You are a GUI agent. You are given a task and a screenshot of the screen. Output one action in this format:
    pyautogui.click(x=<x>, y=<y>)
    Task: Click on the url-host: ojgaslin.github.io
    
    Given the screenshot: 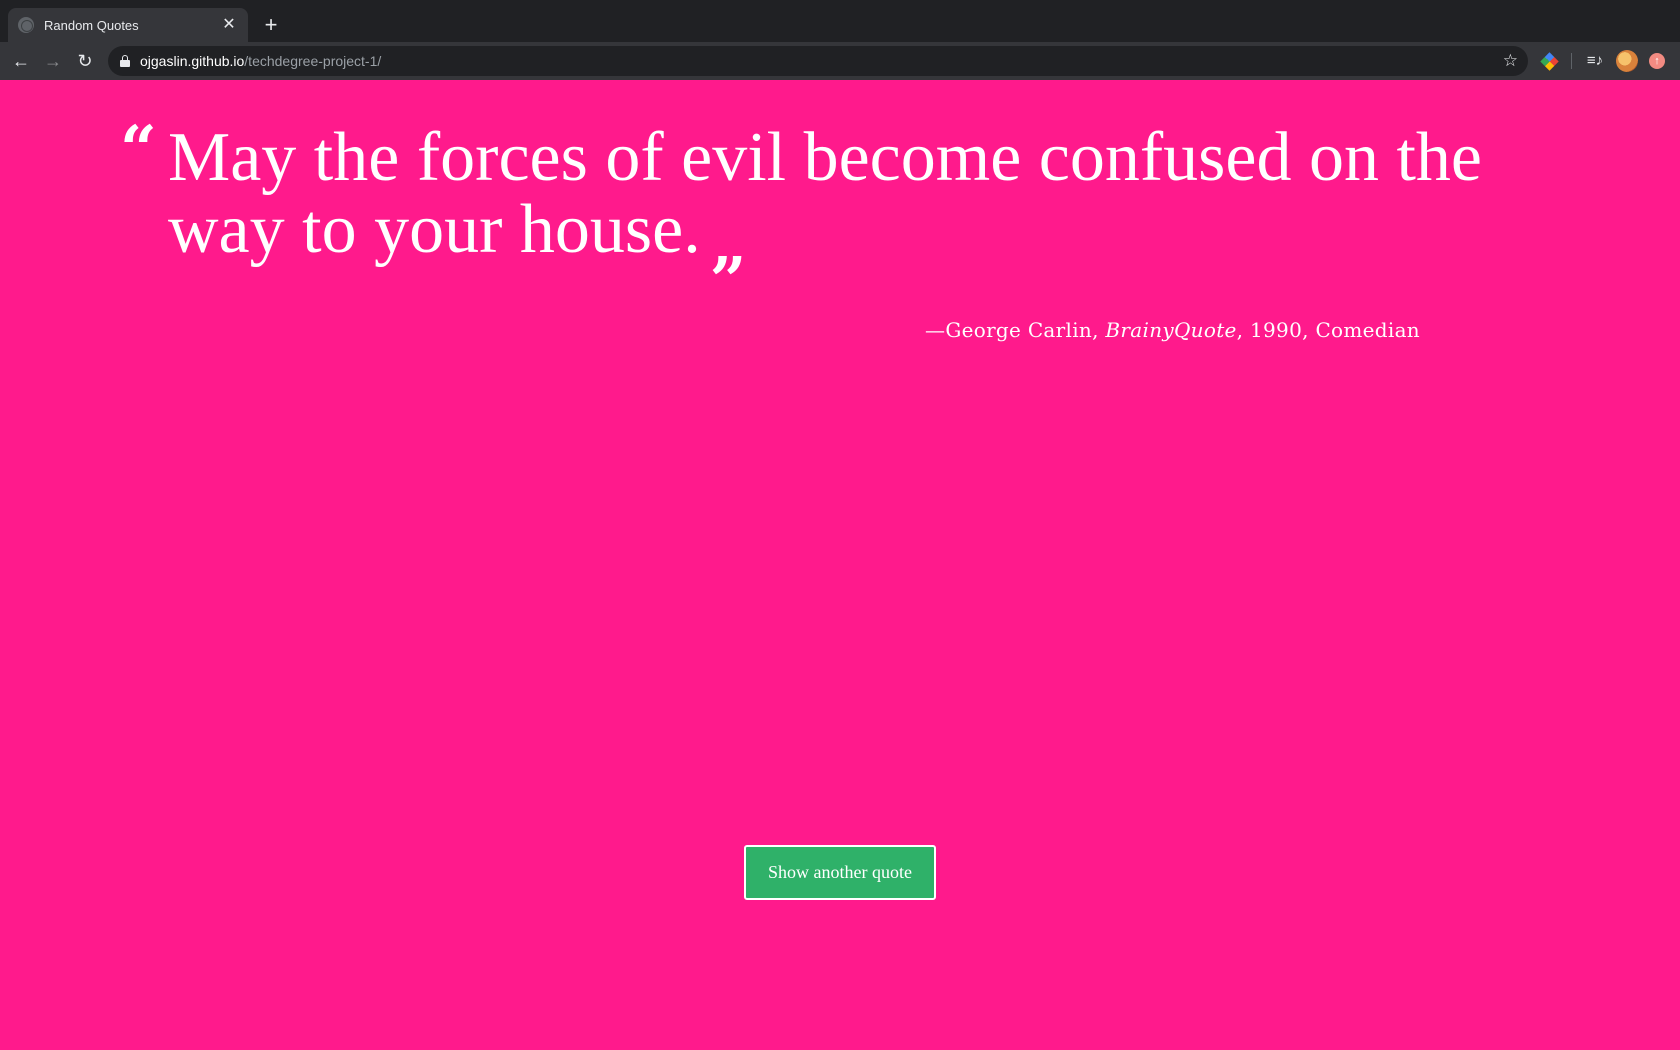 What is the action you would take?
    pyautogui.click(x=192, y=61)
    